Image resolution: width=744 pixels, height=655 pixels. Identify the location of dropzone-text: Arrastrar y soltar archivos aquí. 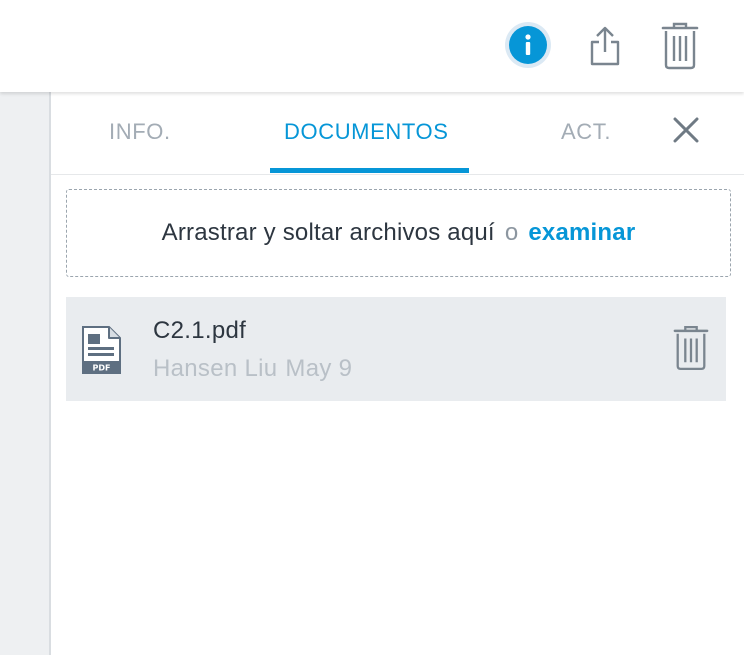
(328, 232).